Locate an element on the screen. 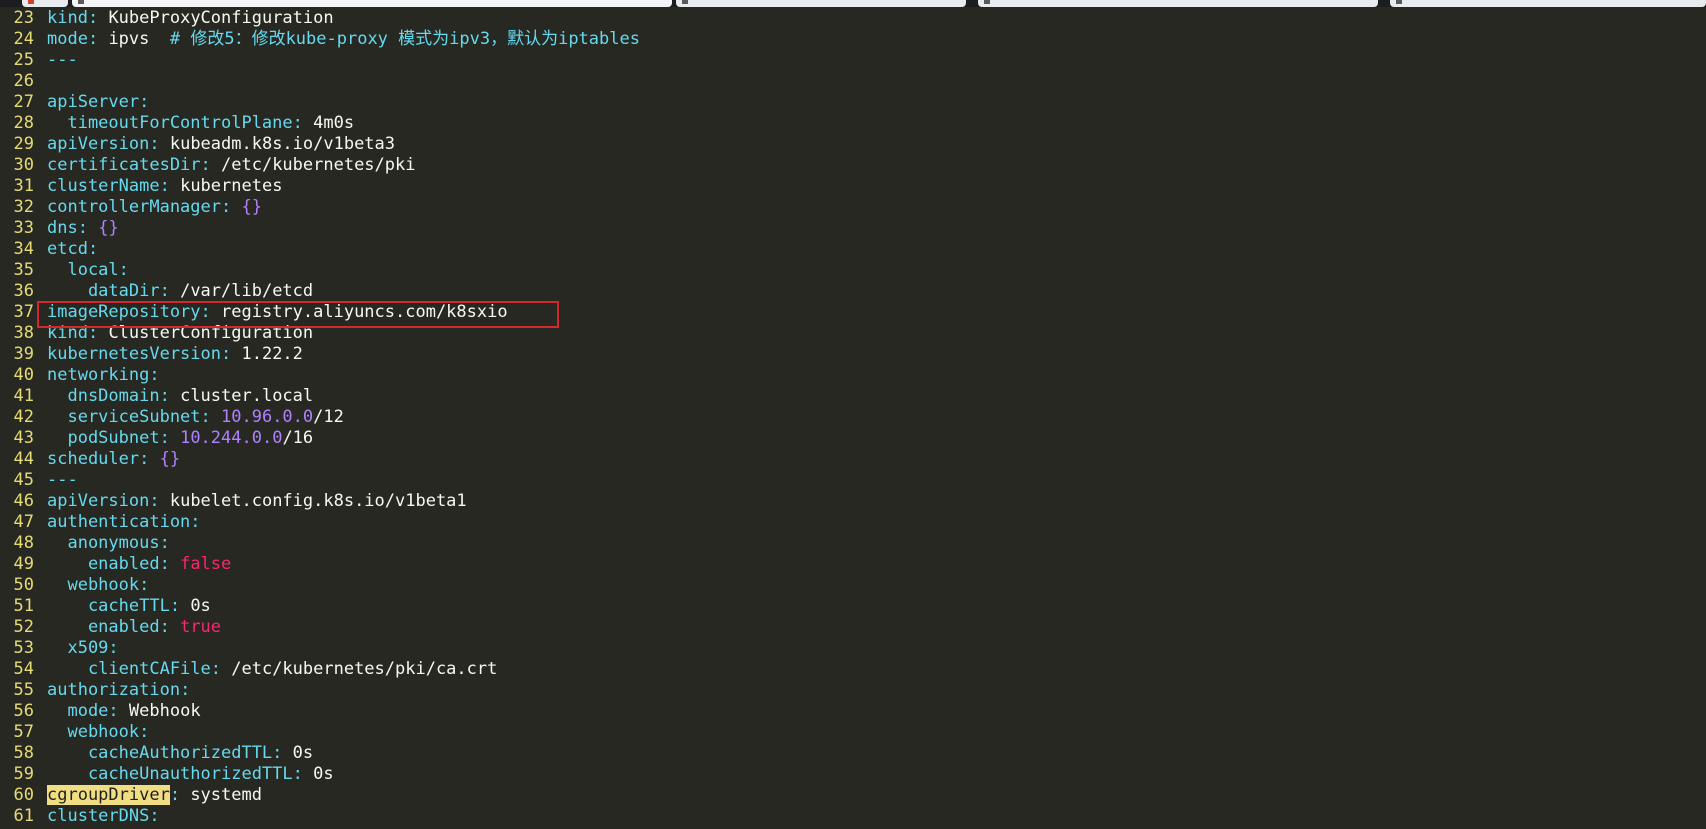 The height and width of the screenshot is (829, 1706). code-line: 36 dataDir: /var/lib/etcd is located at coordinates (853, 291).